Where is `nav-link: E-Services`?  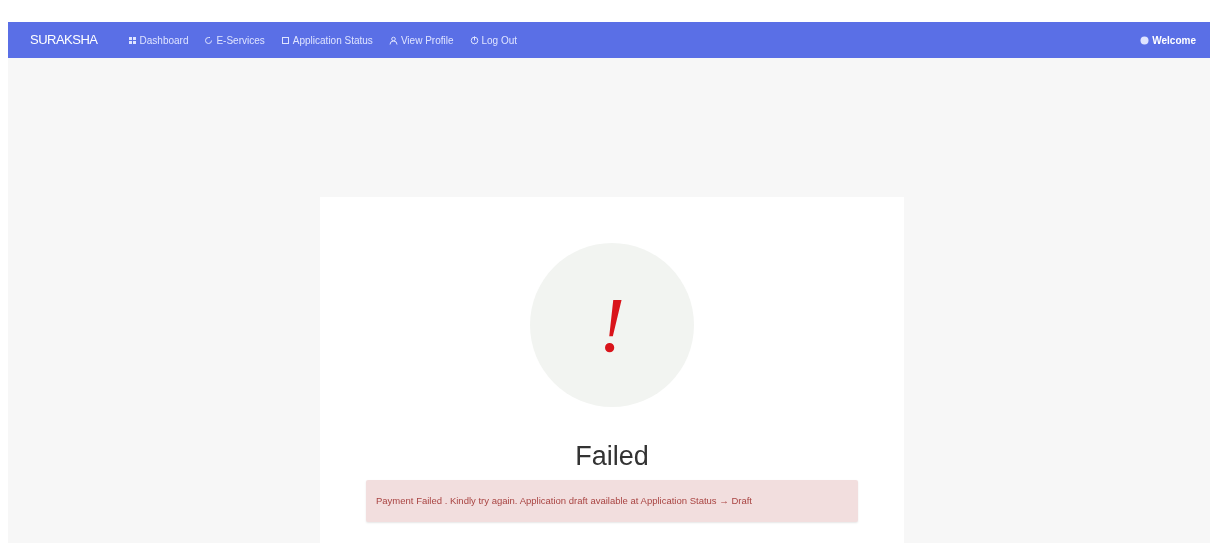 nav-link: E-Services is located at coordinates (234, 40).